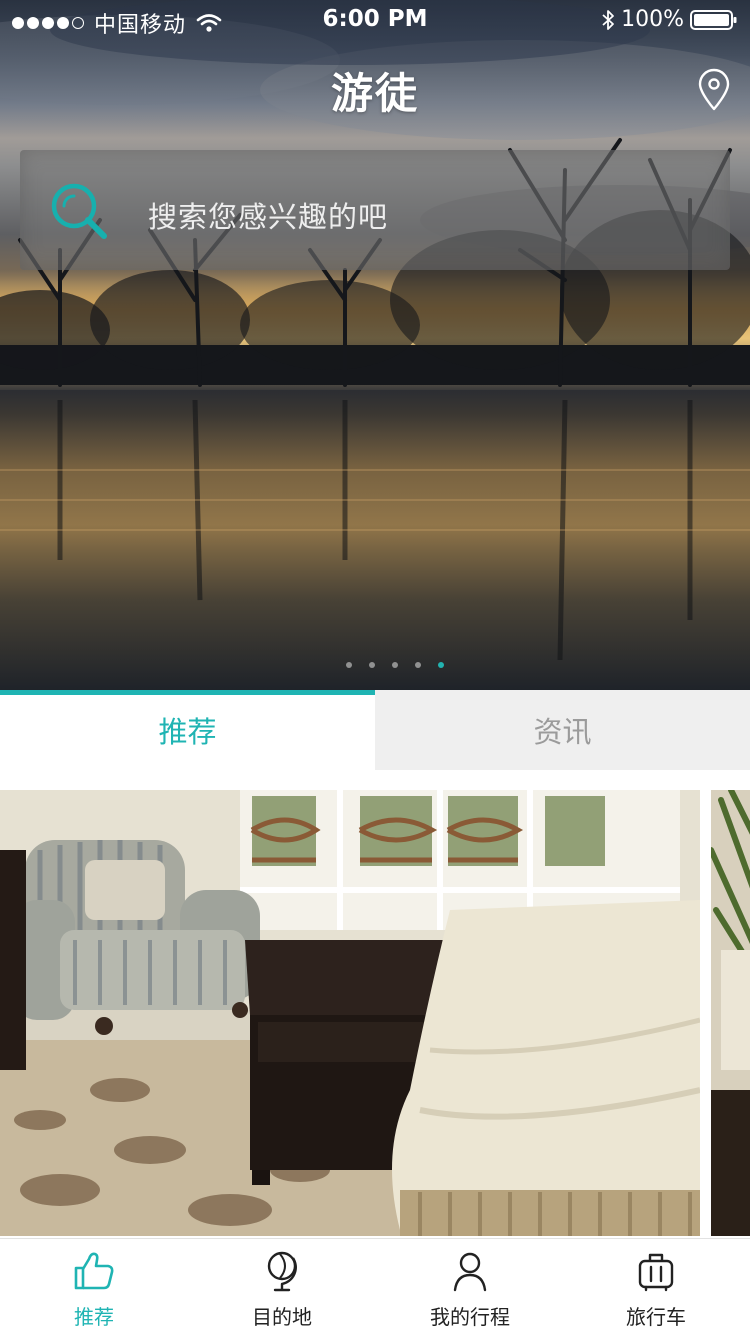 This screenshot has height=1334, width=750. I want to click on nav-item-recommend: 推荐, so click(94, 1286).